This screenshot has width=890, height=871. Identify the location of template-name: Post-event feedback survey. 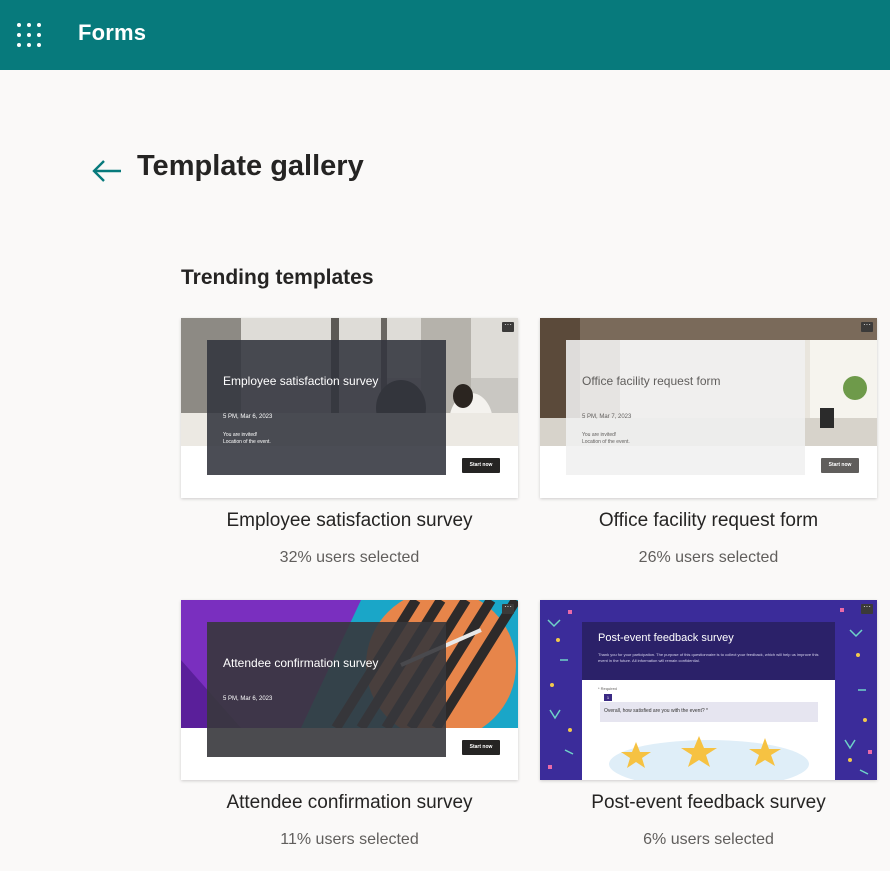
(708, 803).